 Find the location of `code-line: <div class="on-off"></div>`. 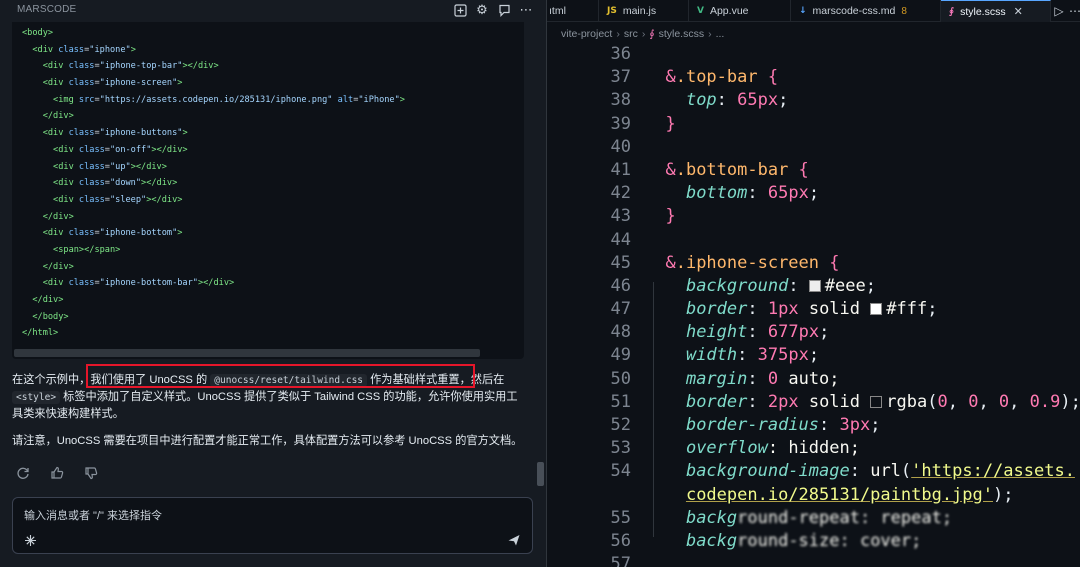

code-line: <div class="on-off"></div> is located at coordinates (120, 149).